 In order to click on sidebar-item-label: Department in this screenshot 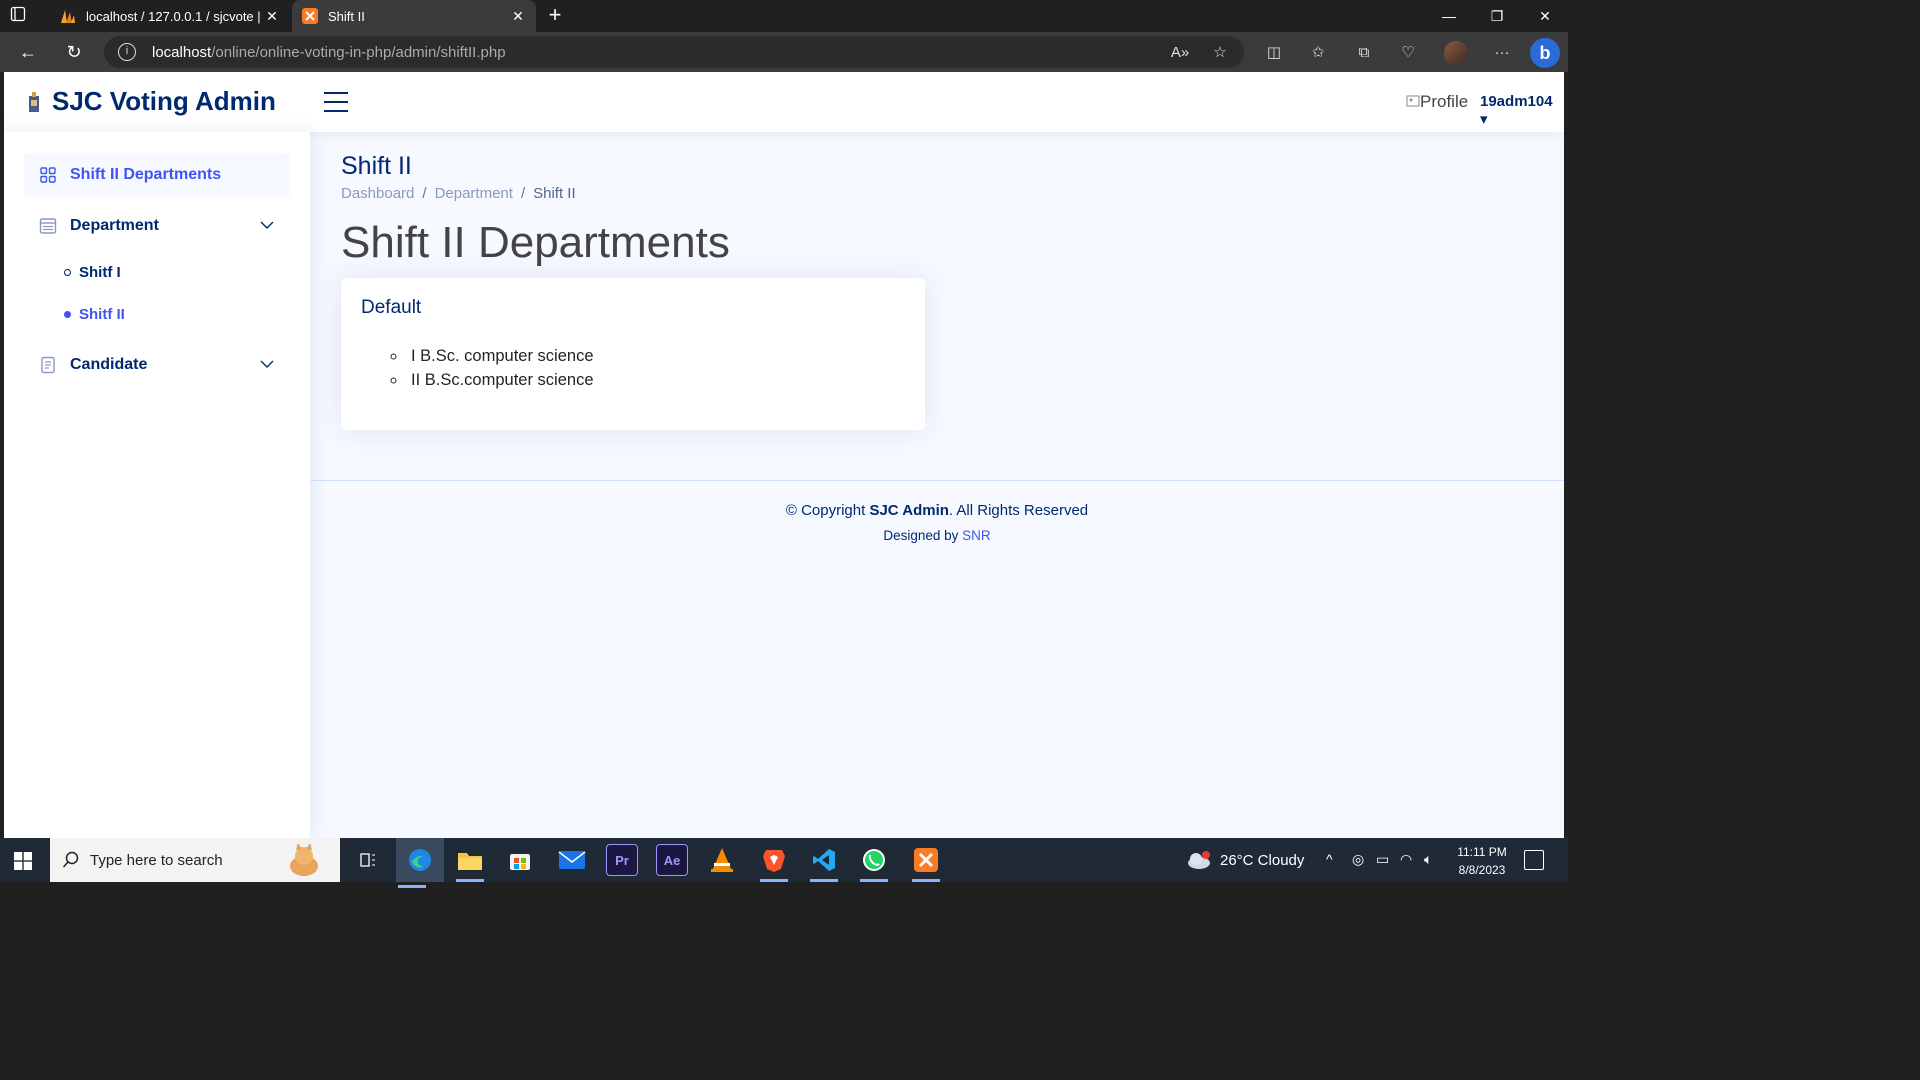, I will do `click(114, 225)`.